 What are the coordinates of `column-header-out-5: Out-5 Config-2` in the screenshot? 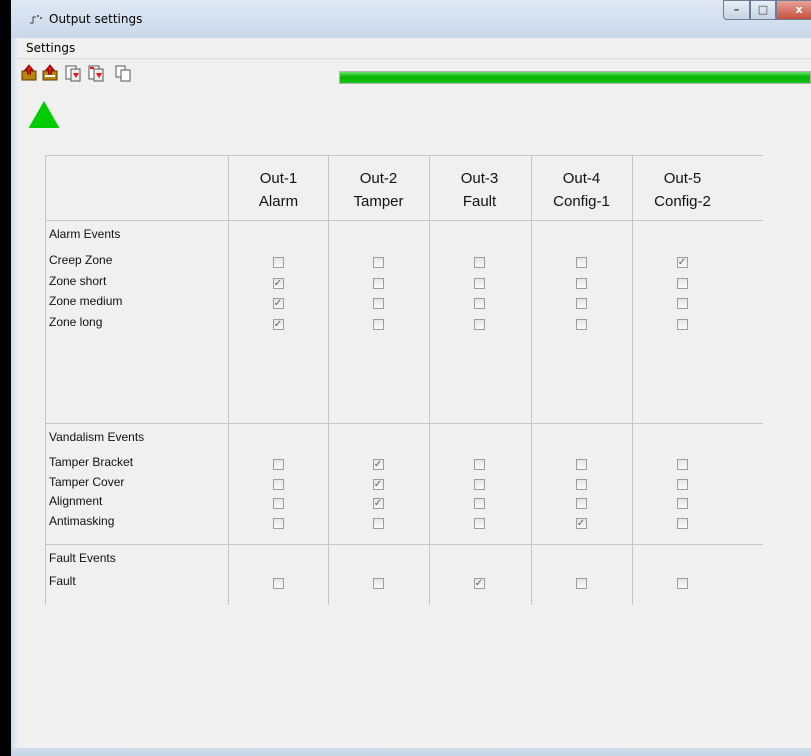 It's located at (682, 190).